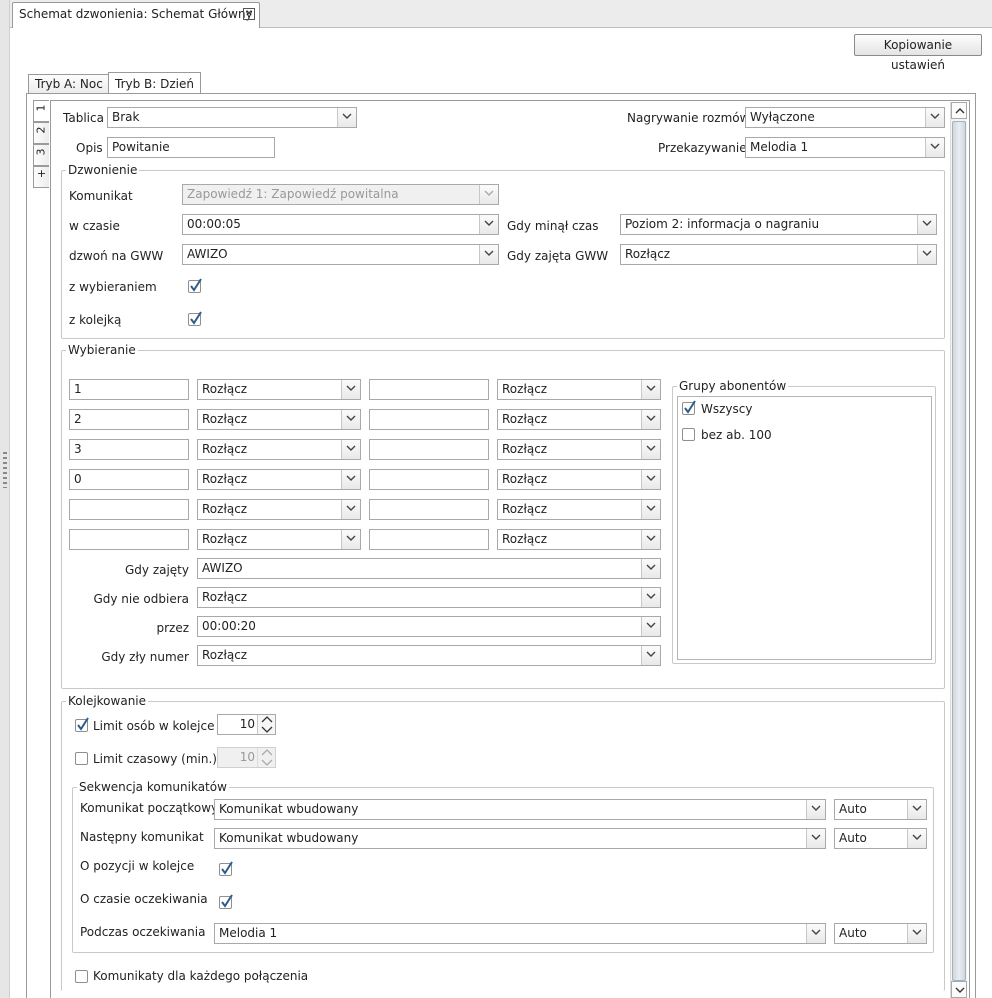 This screenshot has height=998, width=992. I want to click on dial-key-input: 2, so click(129, 419).